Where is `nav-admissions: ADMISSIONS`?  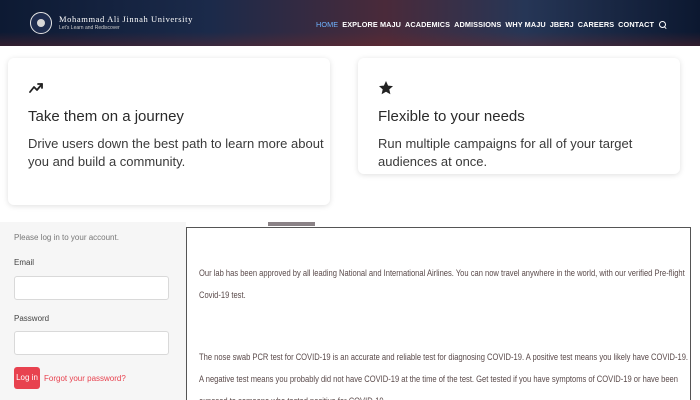 nav-admissions: ADMISSIONS is located at coordinates (477, 24).